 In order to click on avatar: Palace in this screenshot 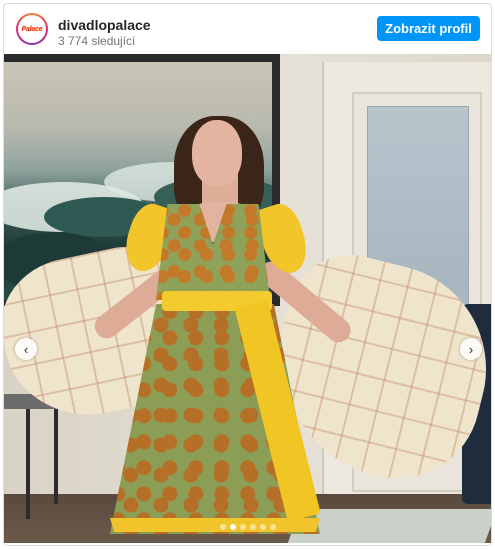, I will do `click(32, 29)`.